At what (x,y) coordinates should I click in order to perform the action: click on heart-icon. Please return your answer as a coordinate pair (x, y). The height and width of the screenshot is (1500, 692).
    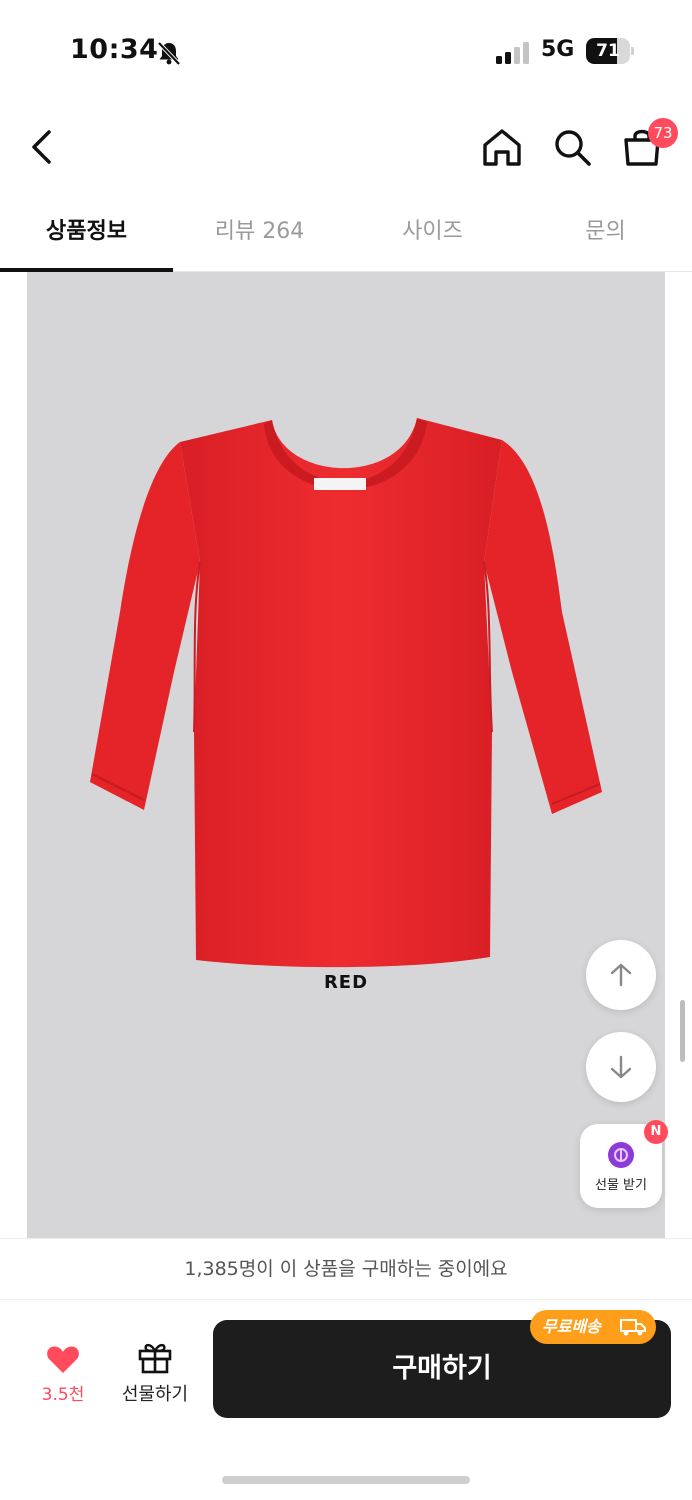
    Looking at the image, I should click on (63, 1359).